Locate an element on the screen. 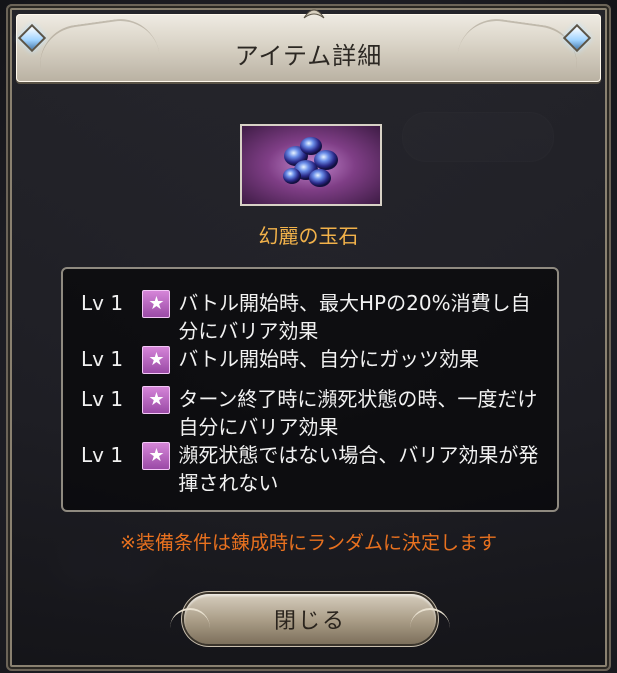  item-image is located at coordinates (311, 165).